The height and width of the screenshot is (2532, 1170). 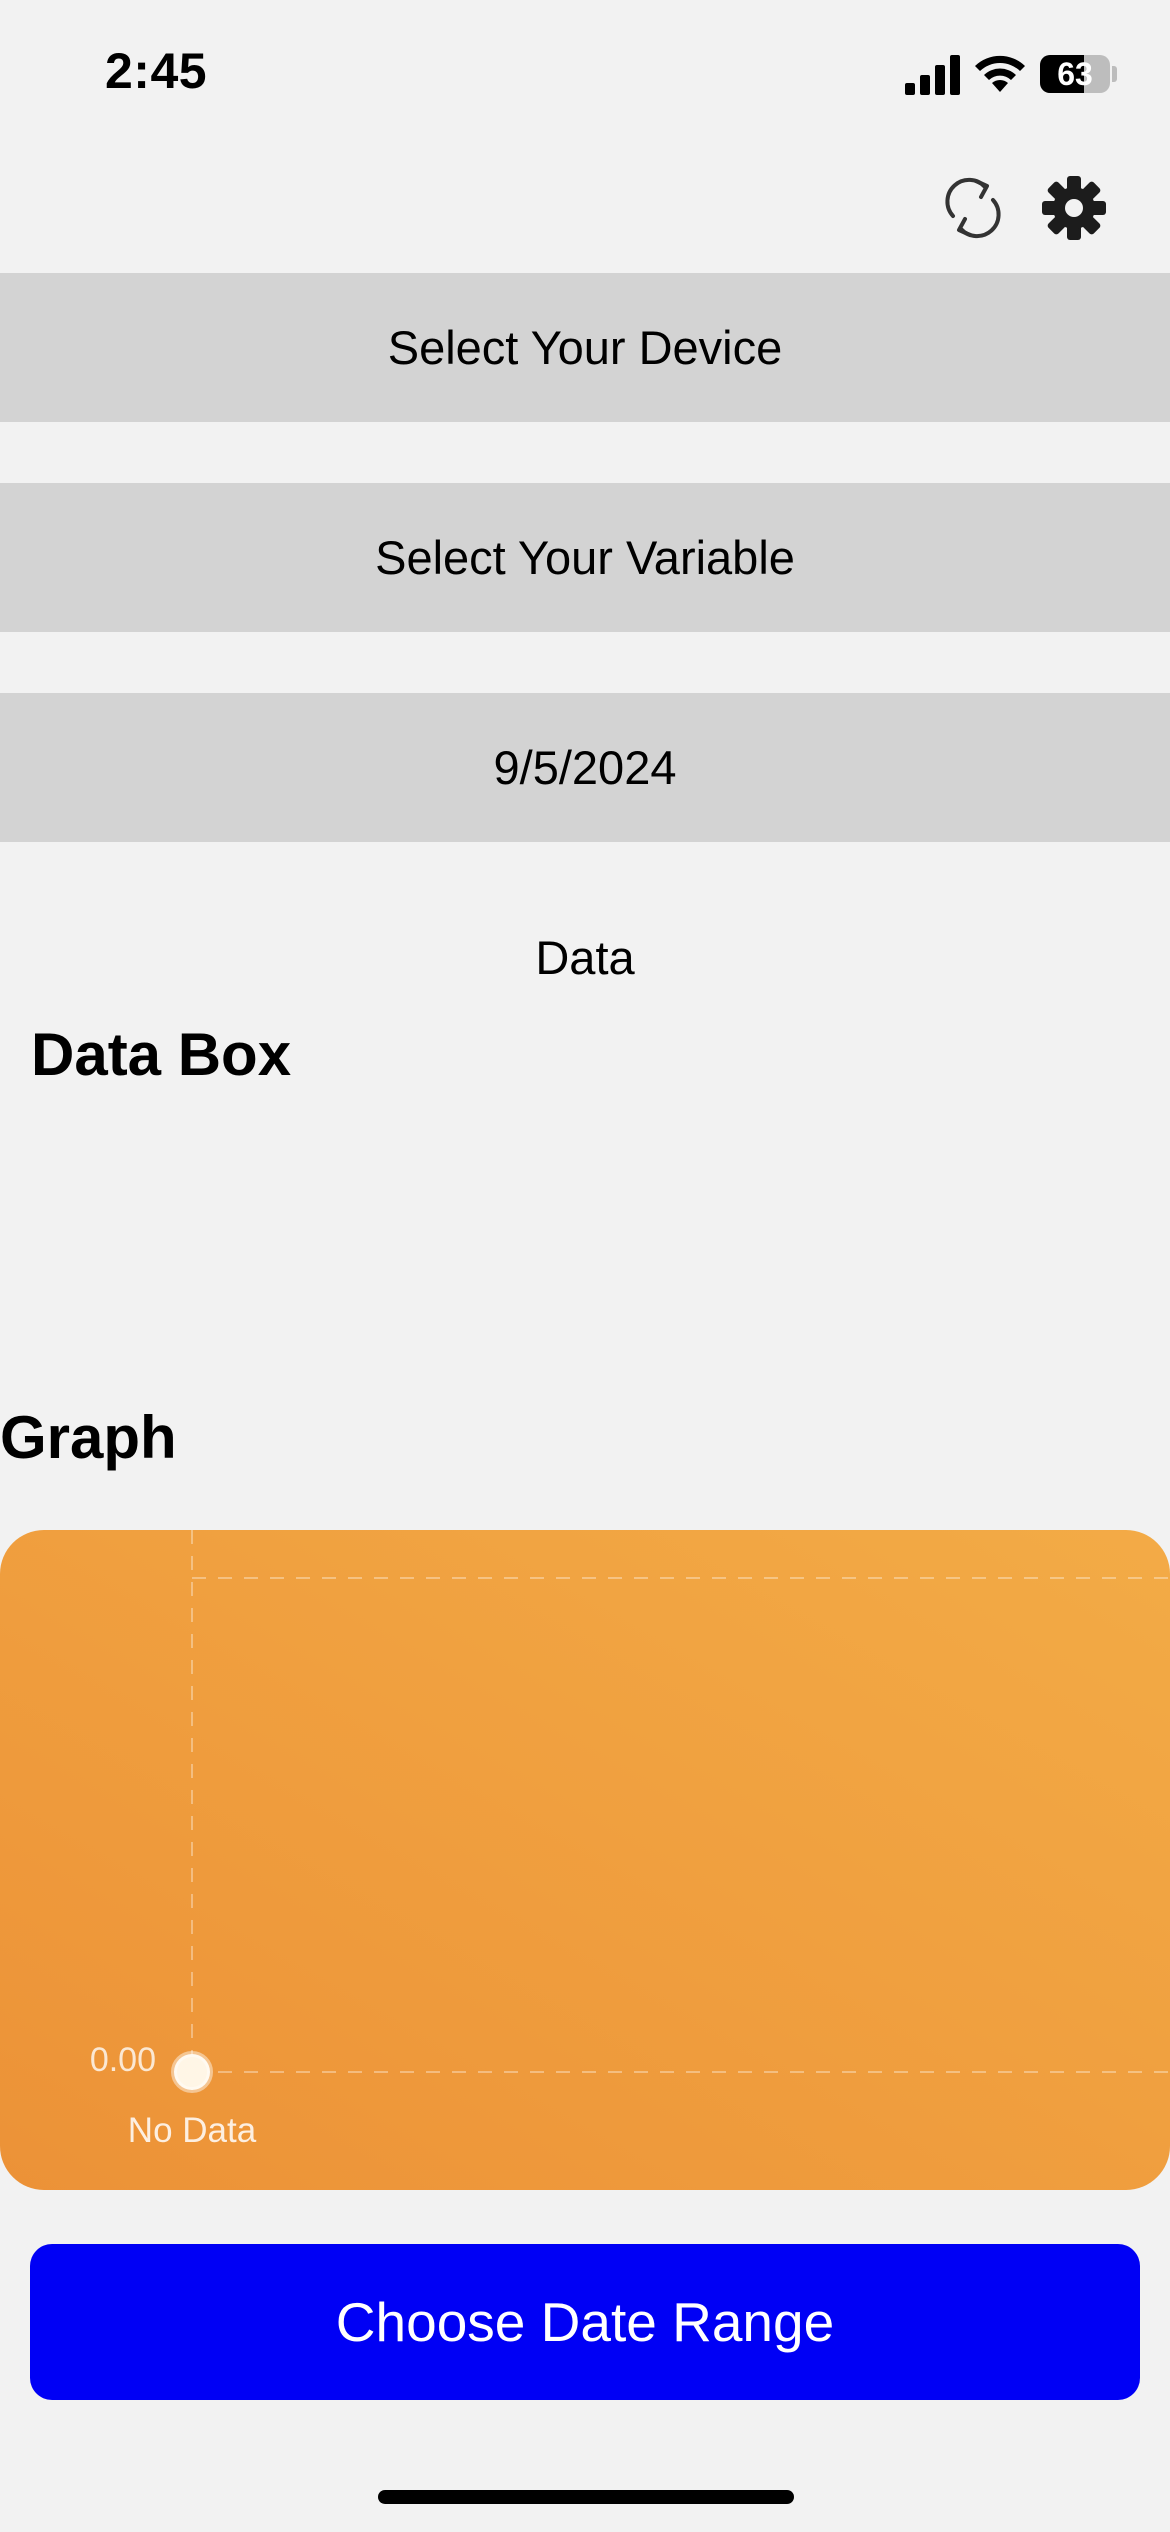 What do you see at coordinates (1114, 74) in the screenshot?
I see `battery-cap` at bounding box center [1114, 74].